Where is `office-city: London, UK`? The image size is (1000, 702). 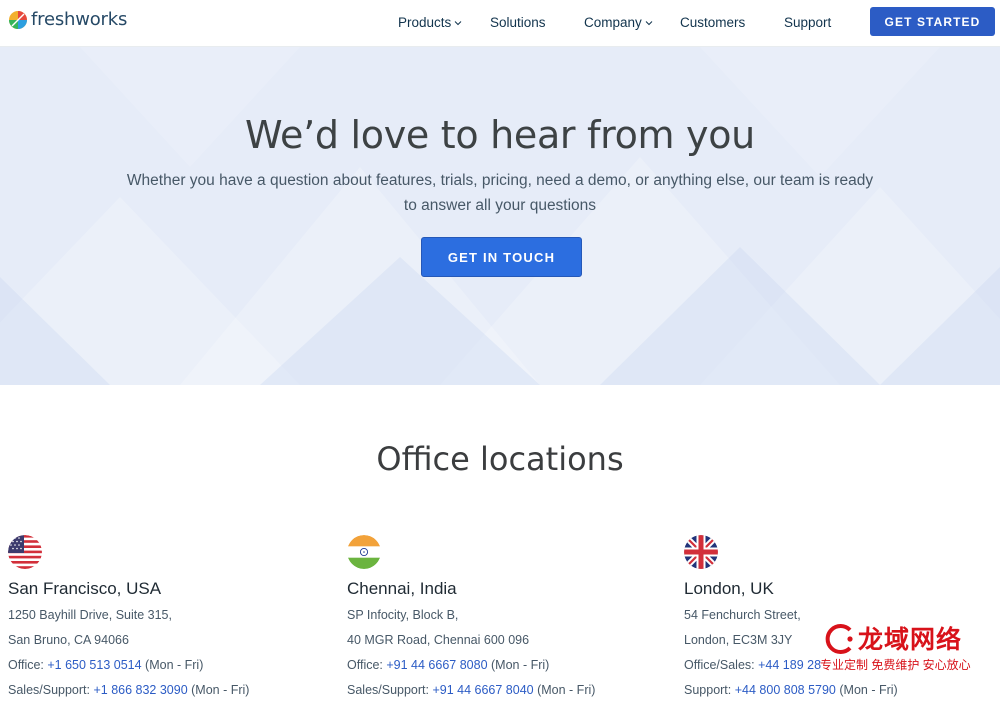
office-city: London, UK is located at coordinates (729, 588).